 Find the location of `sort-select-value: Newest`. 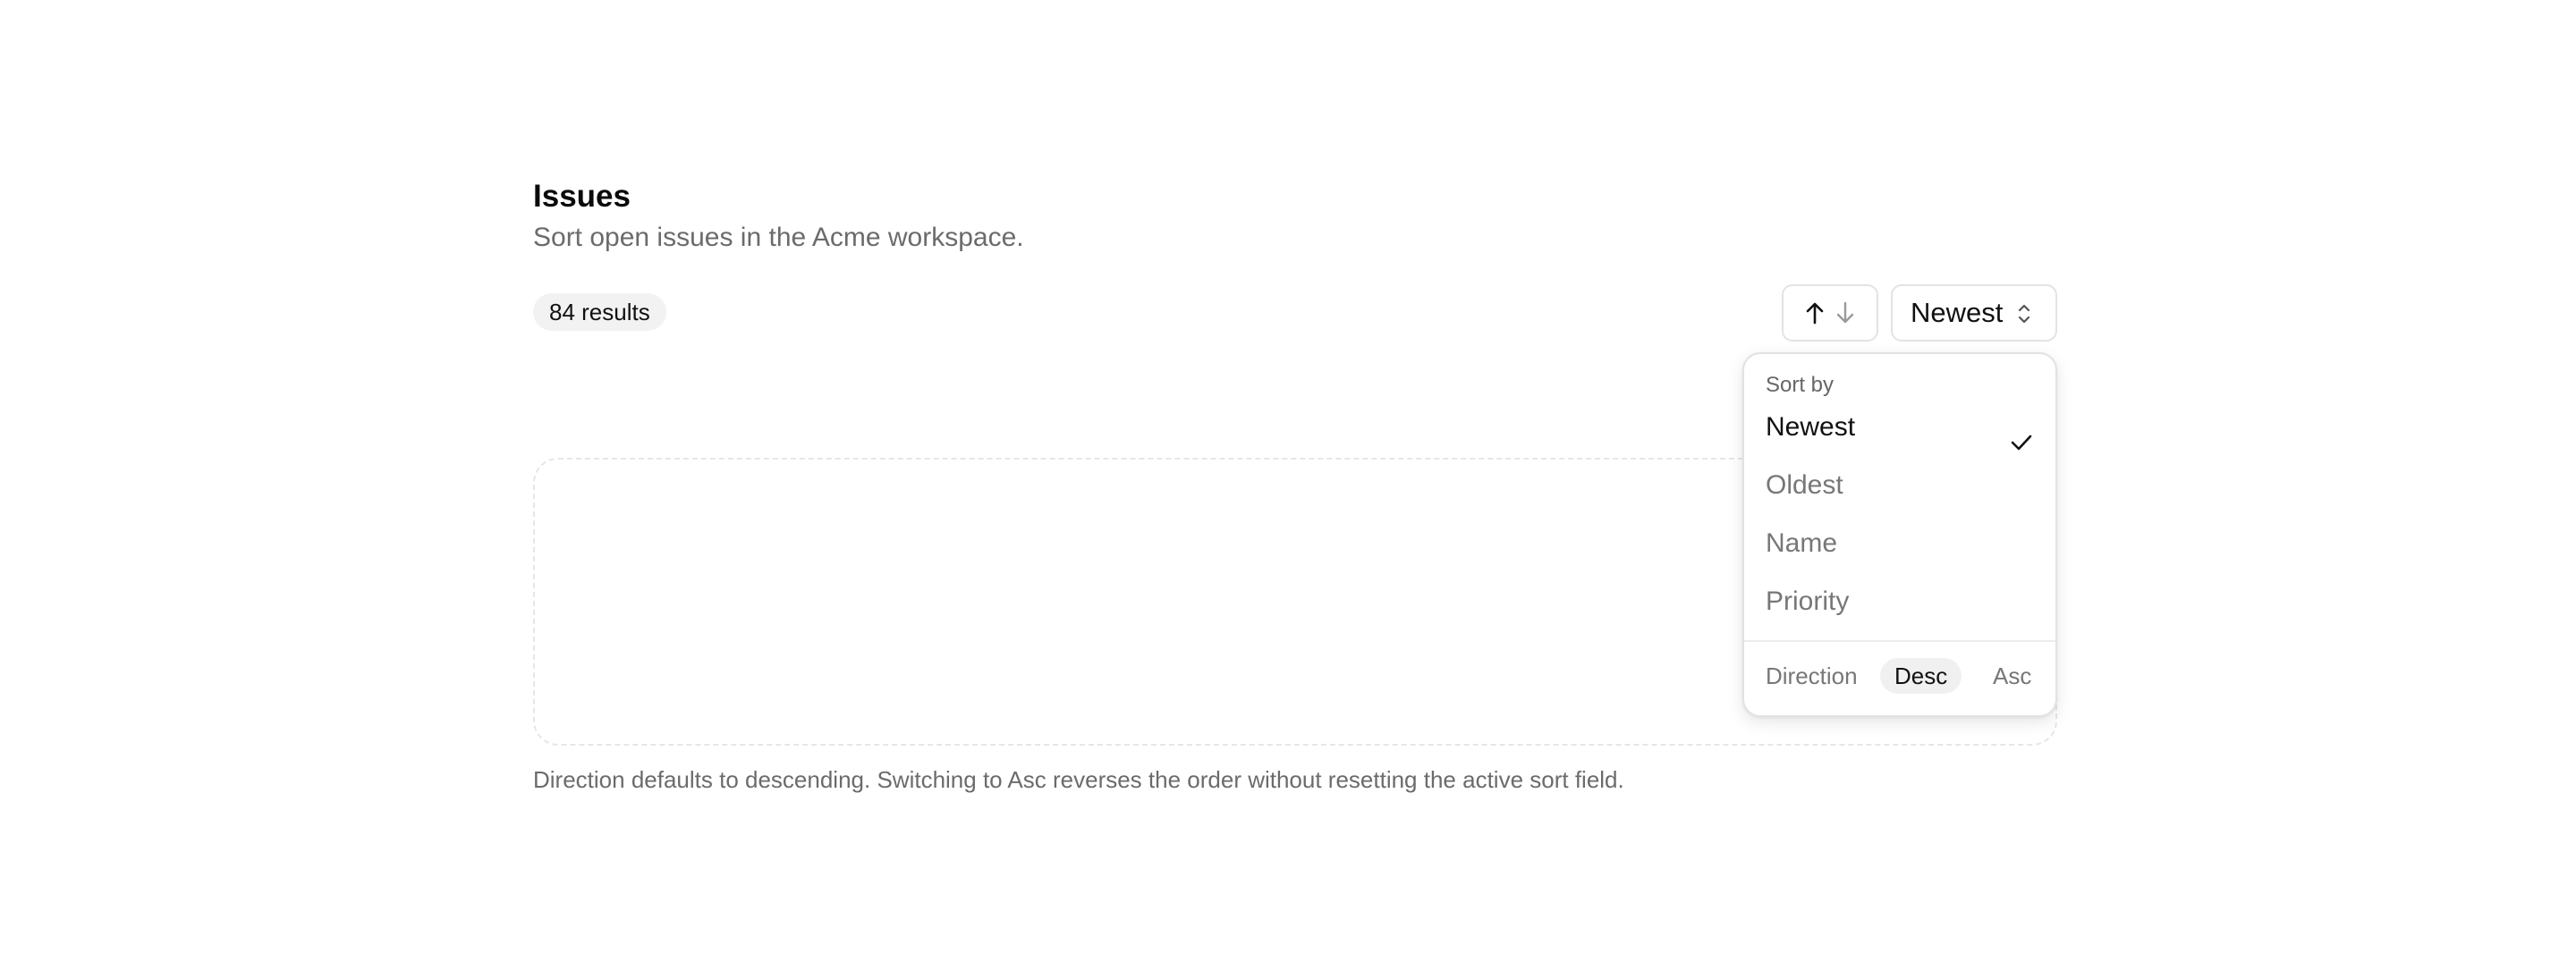

sort-select-value: Newest is located at coordinates (1957, 312).